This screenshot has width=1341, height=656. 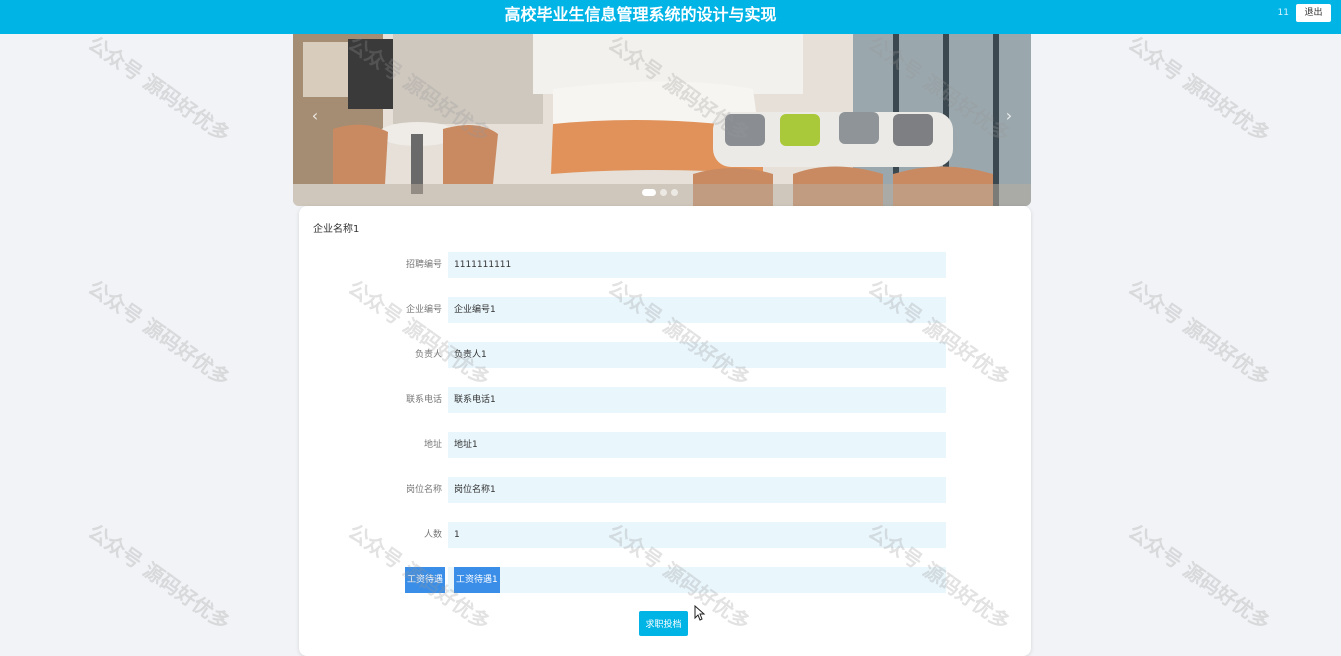 I want to click on field-label-selected: 工资待遇, so click(x=425, y=580).